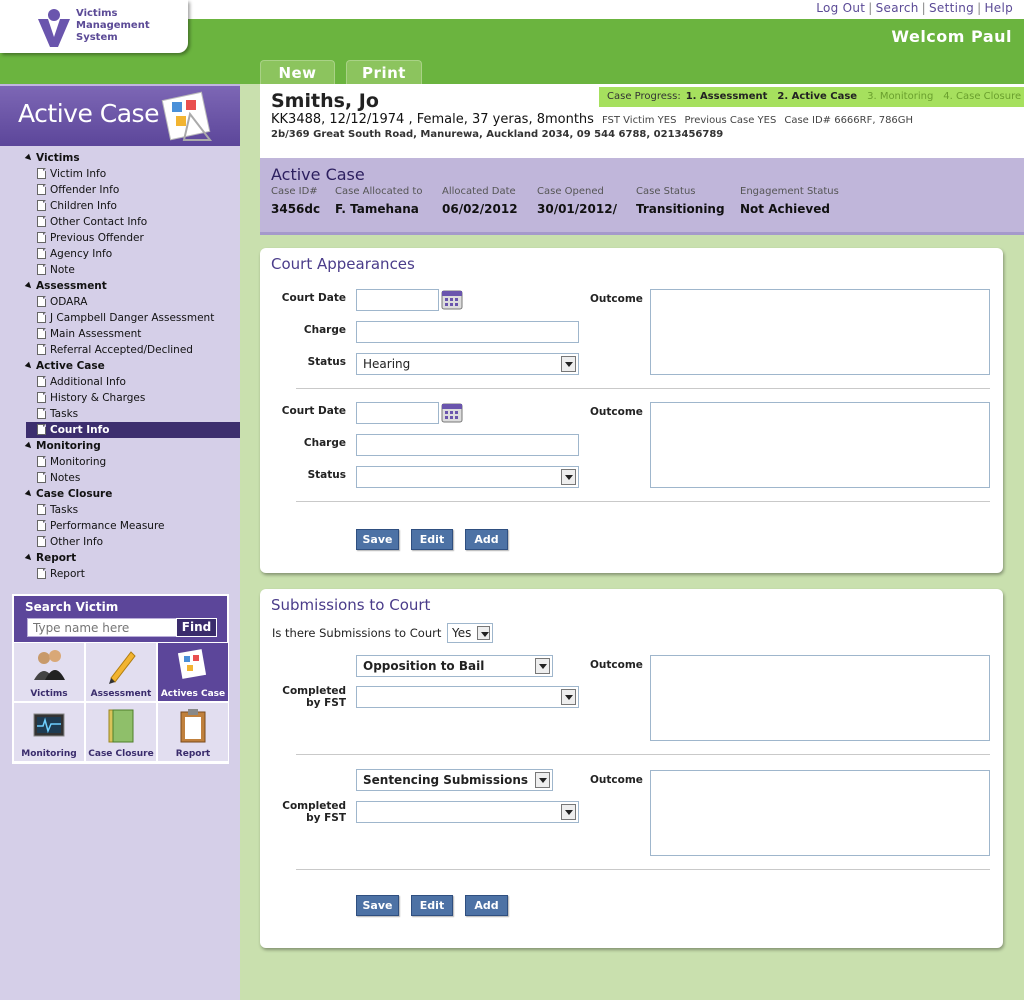 This screenshot has width=1024, height=1000. Describe the element at coordinates (817, 96) in the screenshot. I see `progress-step-active-case: 2. Active Case` at that location.